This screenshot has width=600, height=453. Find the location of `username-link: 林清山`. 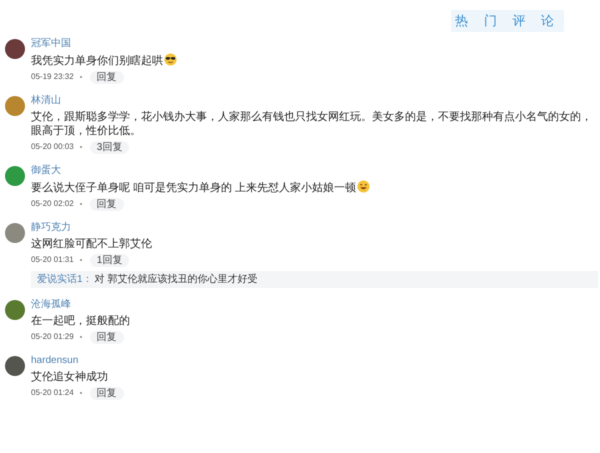

username-link: 林清山 is located at coordinates (46, 100).